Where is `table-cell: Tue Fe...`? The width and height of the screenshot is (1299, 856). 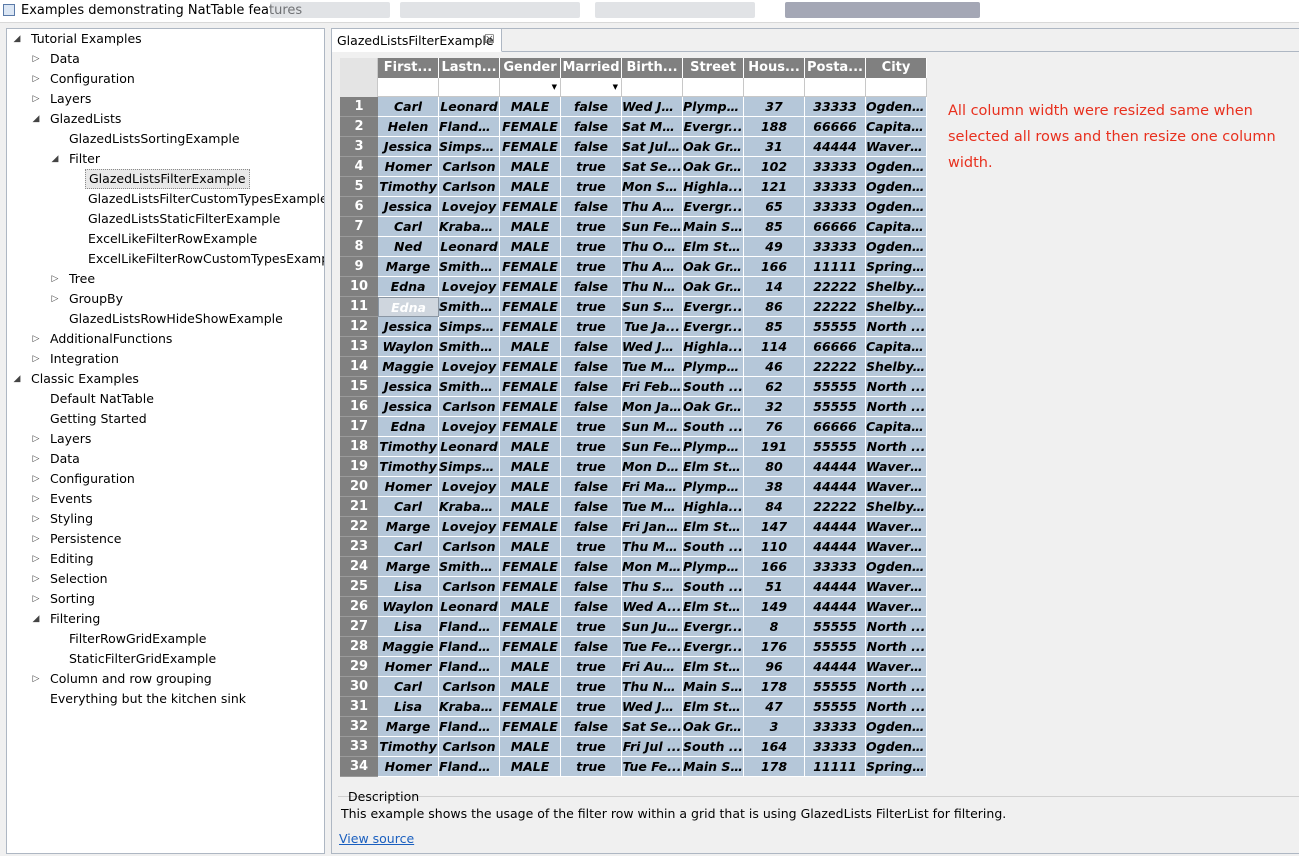
table-cell: Tue Fe... is located at coordinates (652, 647).